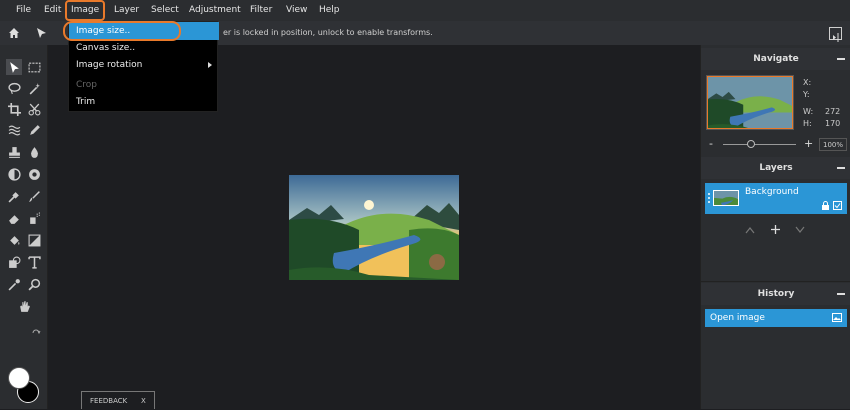 The width and height of the screenshot is (850, 410). Describe the element at coordinates (34, 262) in the screenshot. I see `text-tool-icon` at that location.